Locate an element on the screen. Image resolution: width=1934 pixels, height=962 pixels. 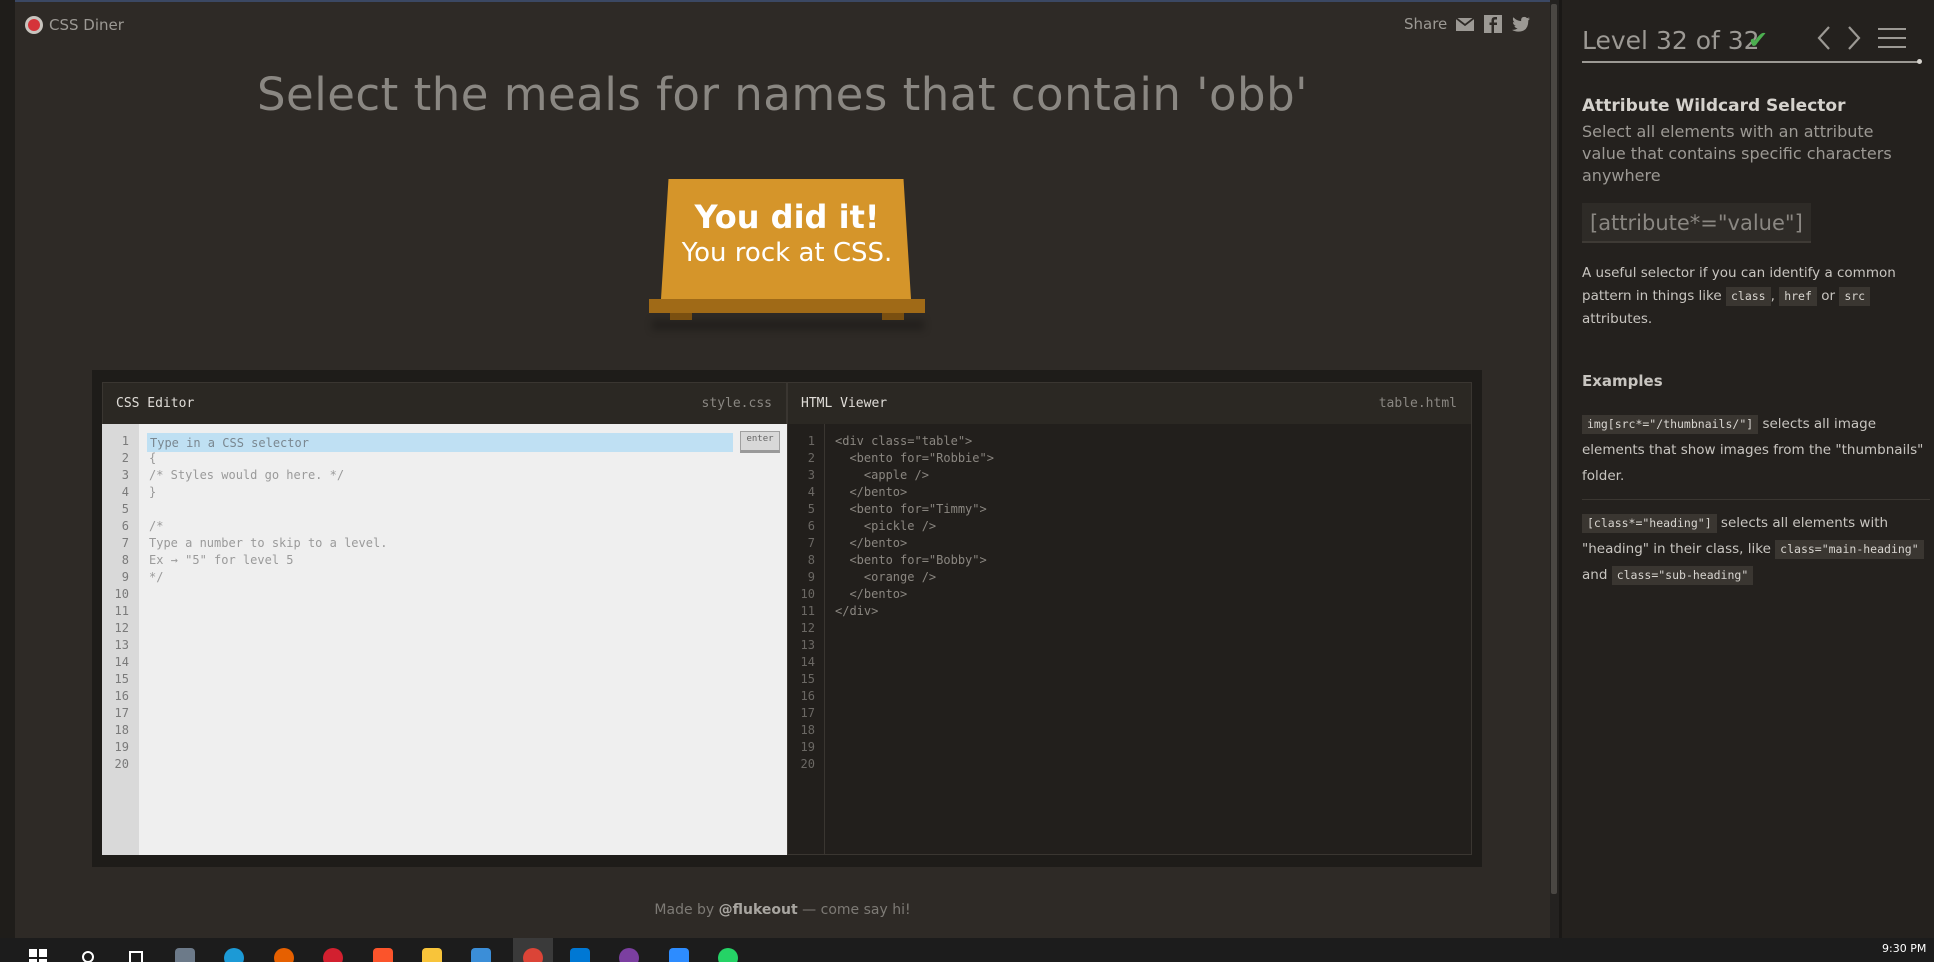
camera-app-icon is located at coordinates (185, 951).